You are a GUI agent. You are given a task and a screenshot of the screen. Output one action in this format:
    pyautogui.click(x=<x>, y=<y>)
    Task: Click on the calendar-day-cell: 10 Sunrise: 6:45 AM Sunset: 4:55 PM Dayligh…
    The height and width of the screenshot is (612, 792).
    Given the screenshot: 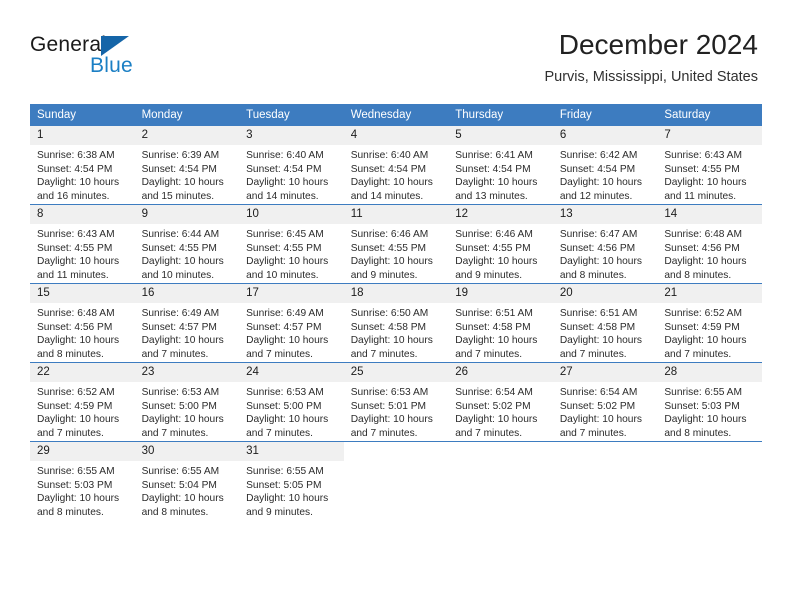 What is the action you would take?
    pyautogui.click(x=291, y=244)
    